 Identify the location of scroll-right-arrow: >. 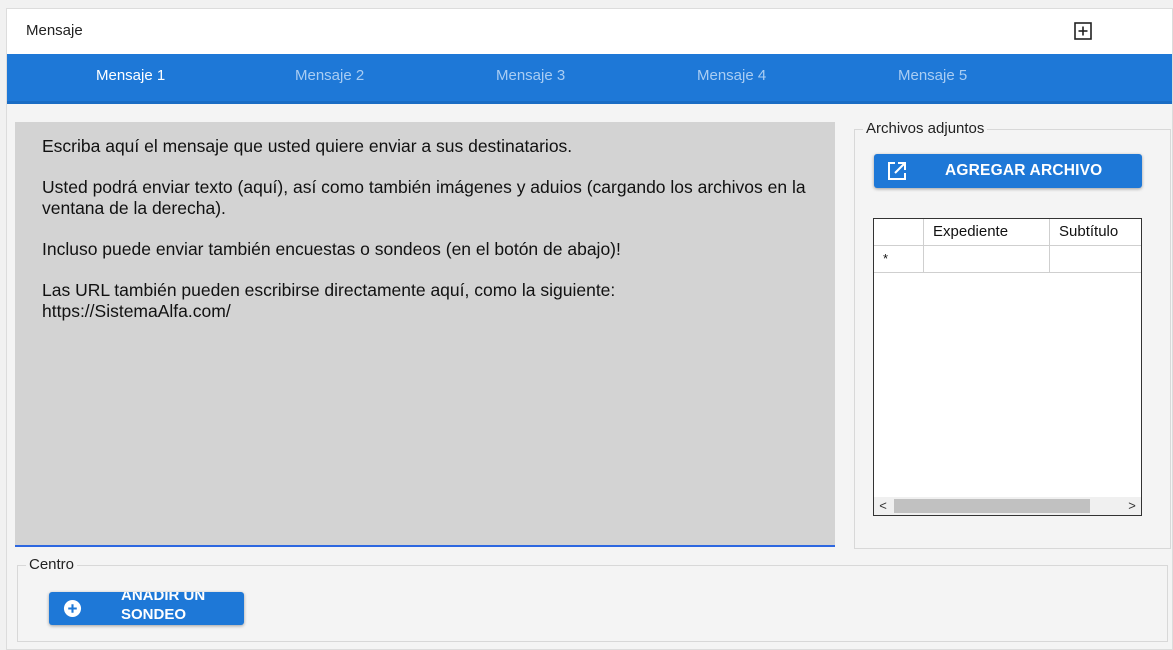
(1132, 506).